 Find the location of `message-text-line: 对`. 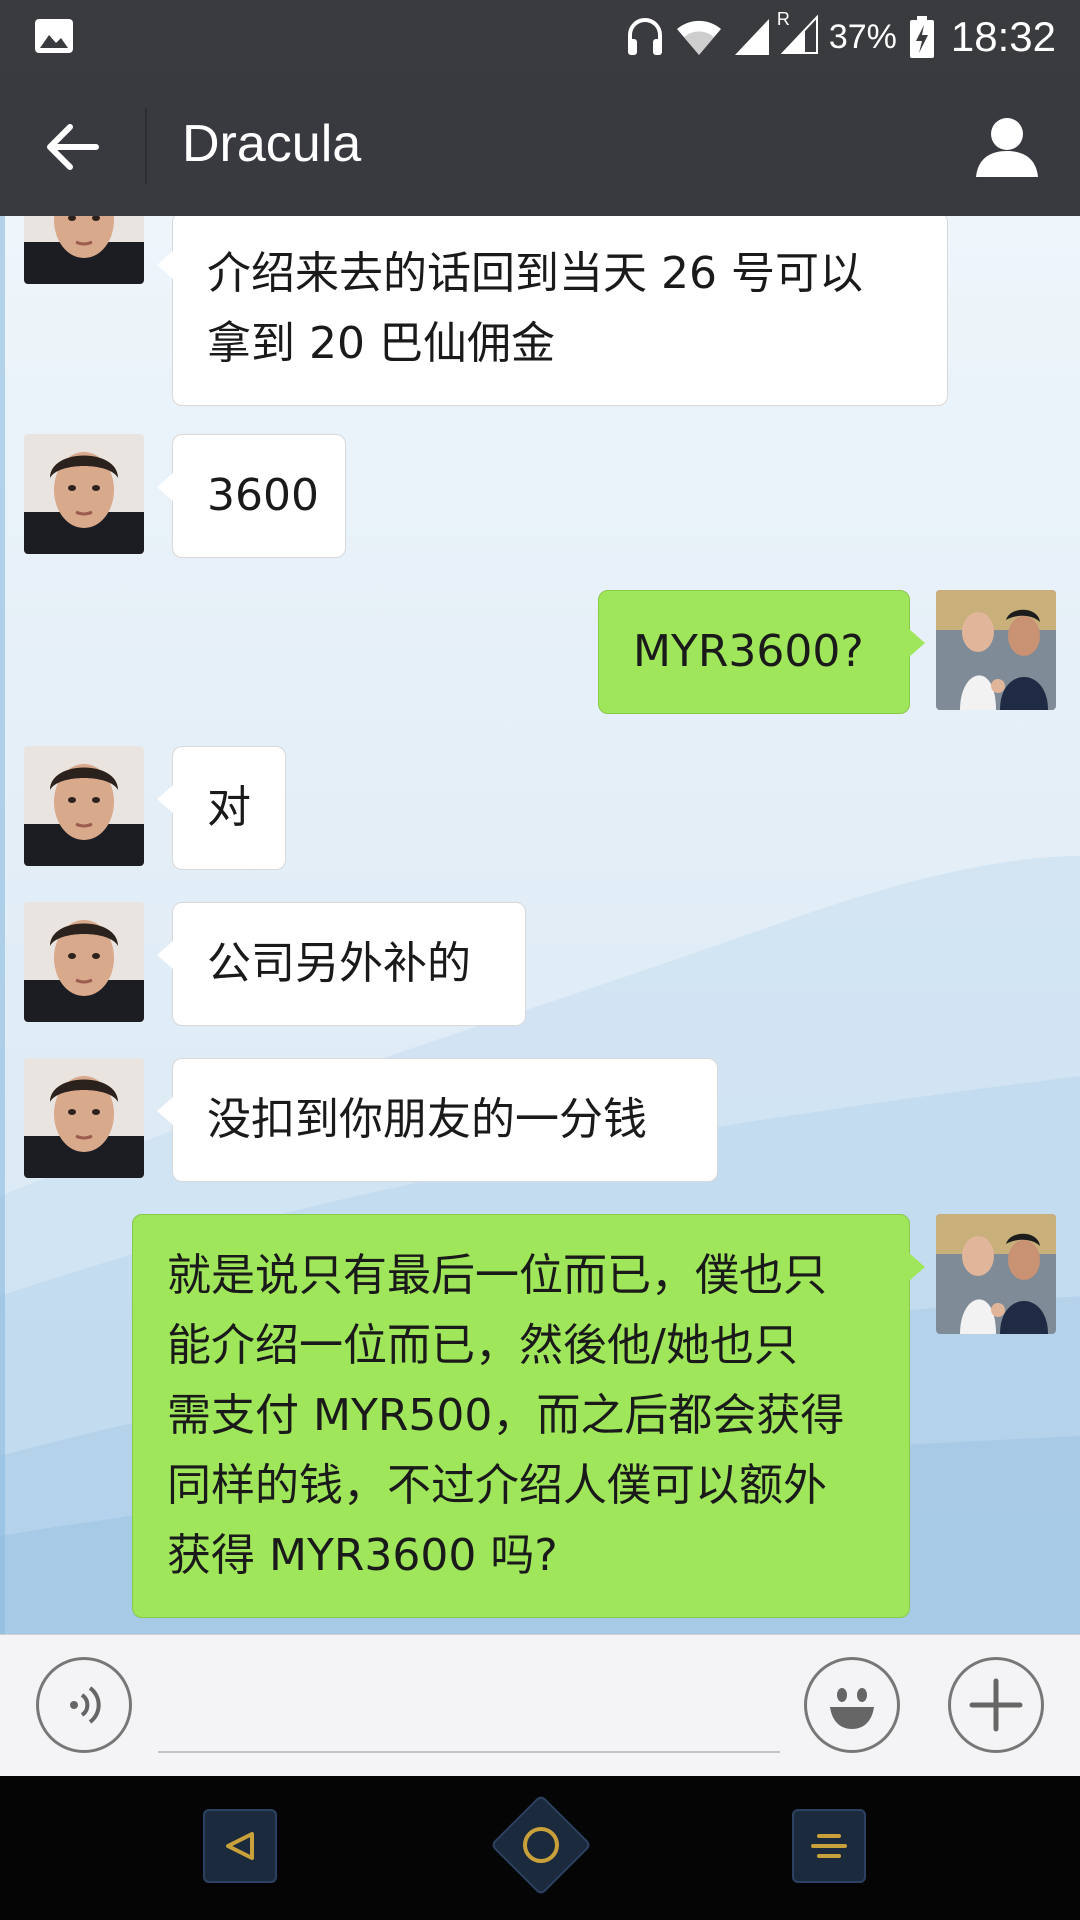

message-text-line: 对 is located at coordinates (229, 807).